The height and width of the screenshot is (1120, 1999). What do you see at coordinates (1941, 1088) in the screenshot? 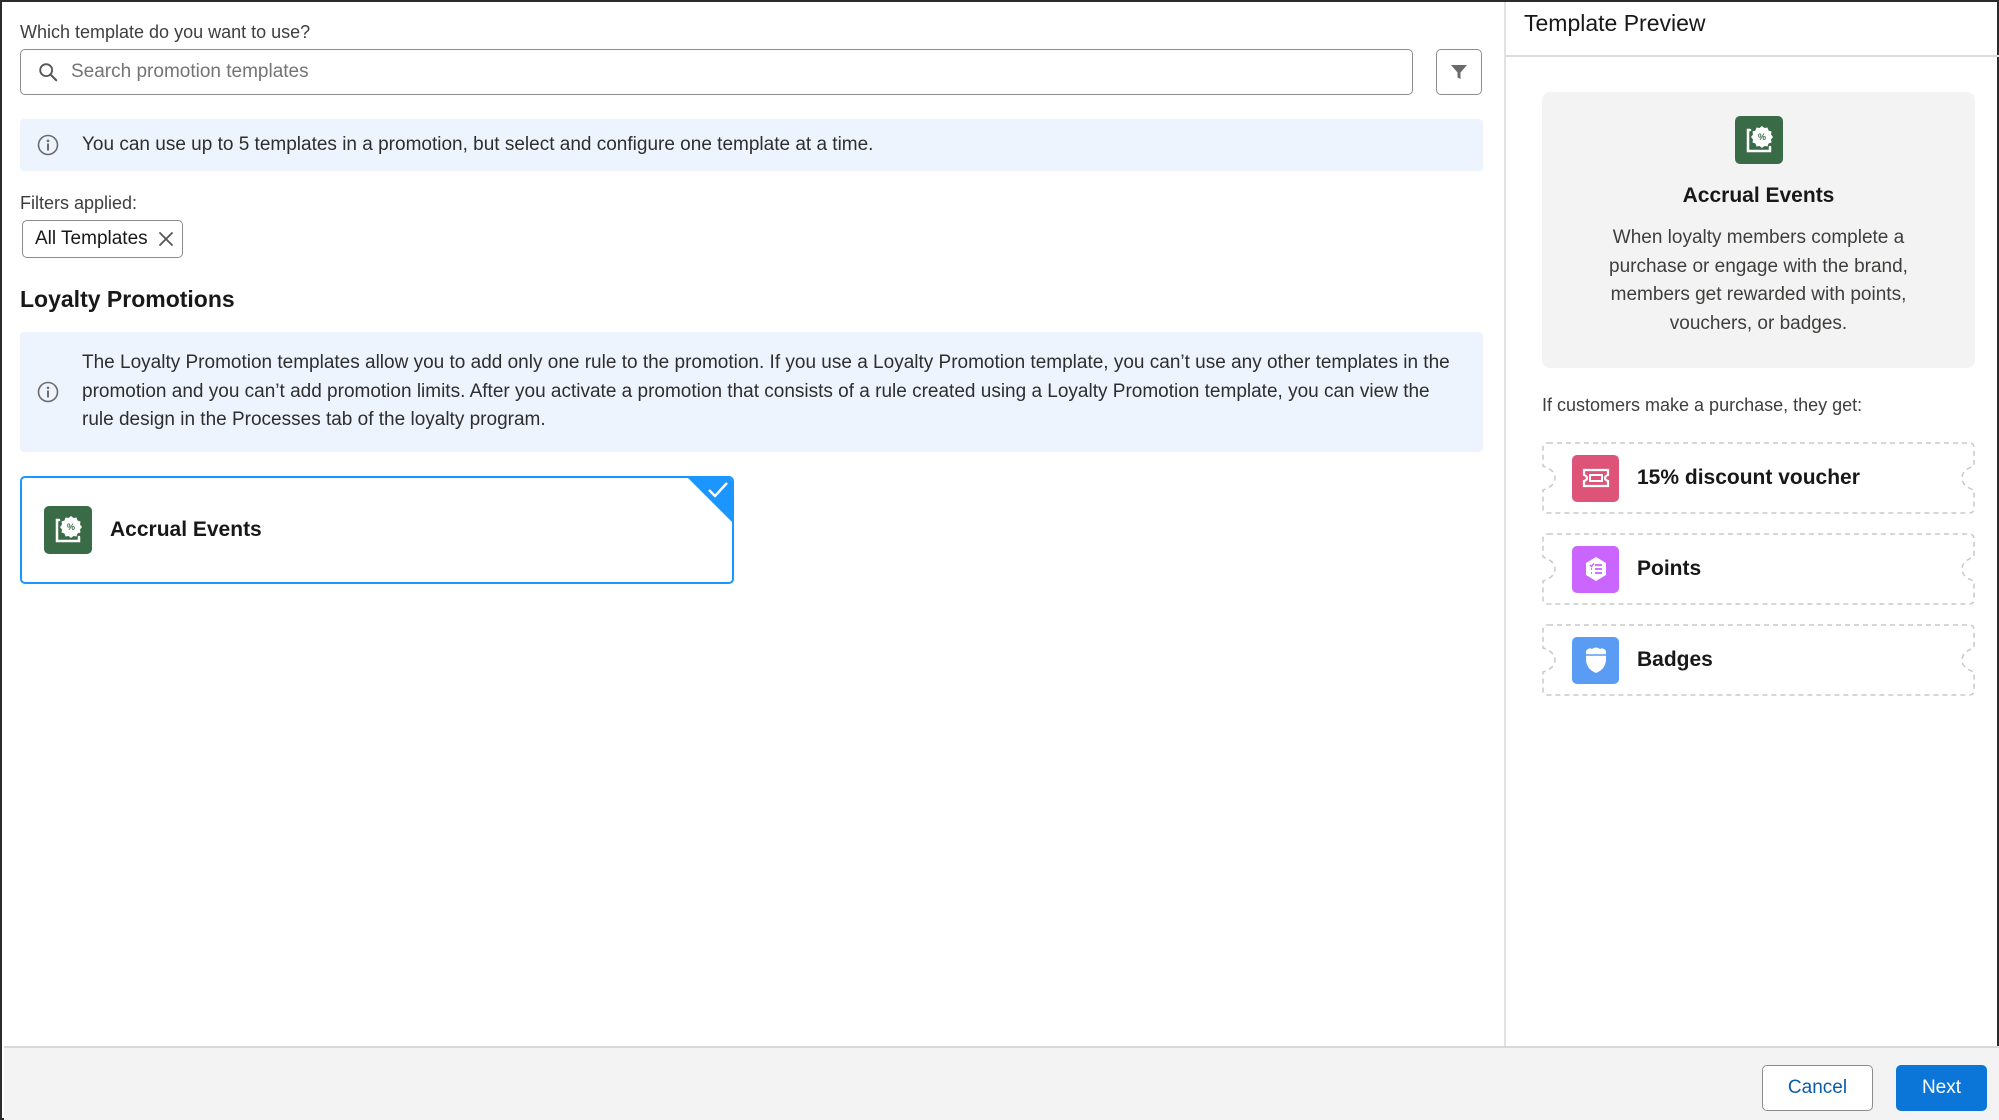
I see `next-button: Next` at bounding box center [1941, 1088].